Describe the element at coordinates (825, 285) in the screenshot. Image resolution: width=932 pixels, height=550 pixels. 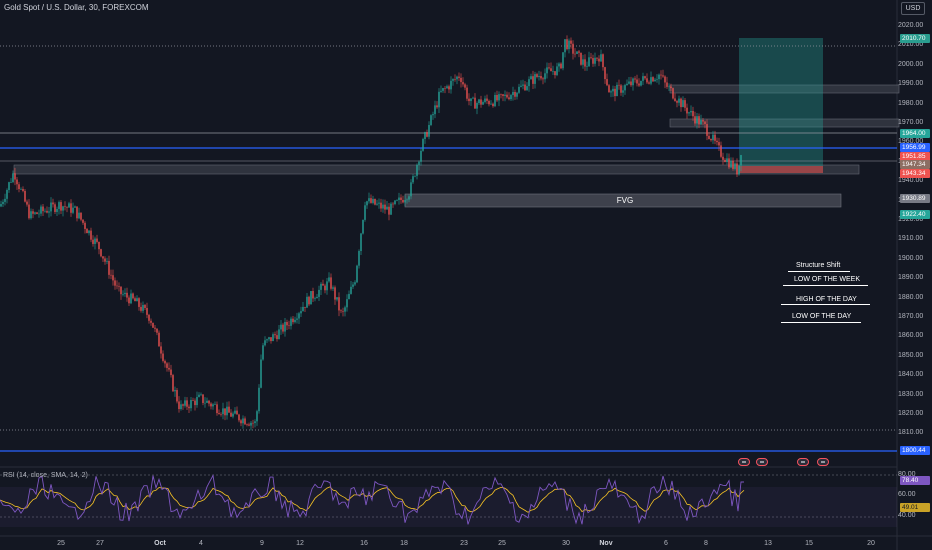
I see `low-of-week-line` at that location.